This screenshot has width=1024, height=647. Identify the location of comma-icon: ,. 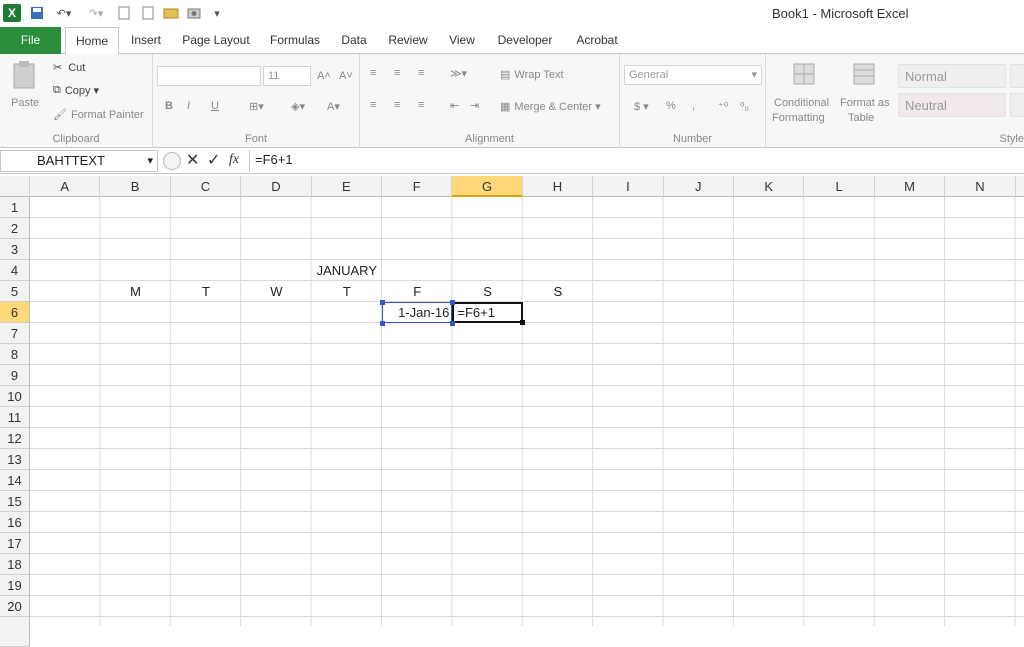
(693, 106).